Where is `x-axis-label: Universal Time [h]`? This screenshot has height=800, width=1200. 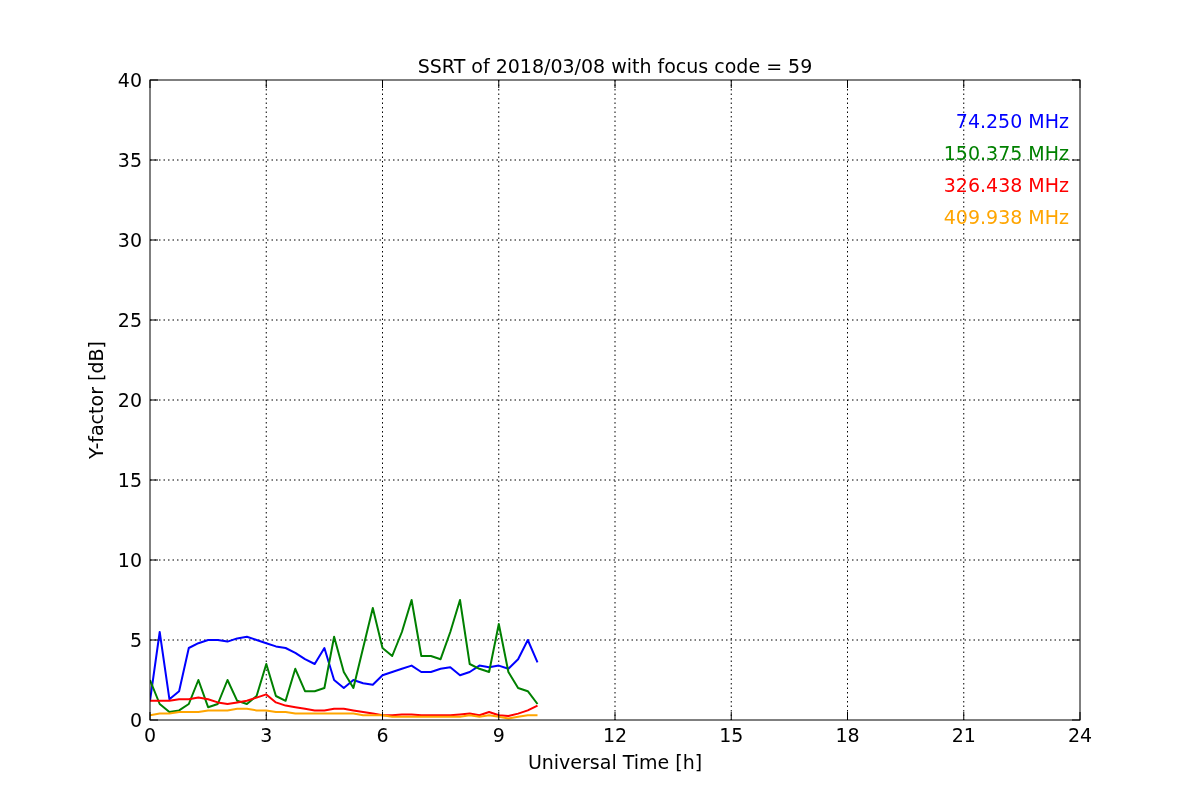 x-axis-label: Universal Time [h] is located at coordinates (615, 762).